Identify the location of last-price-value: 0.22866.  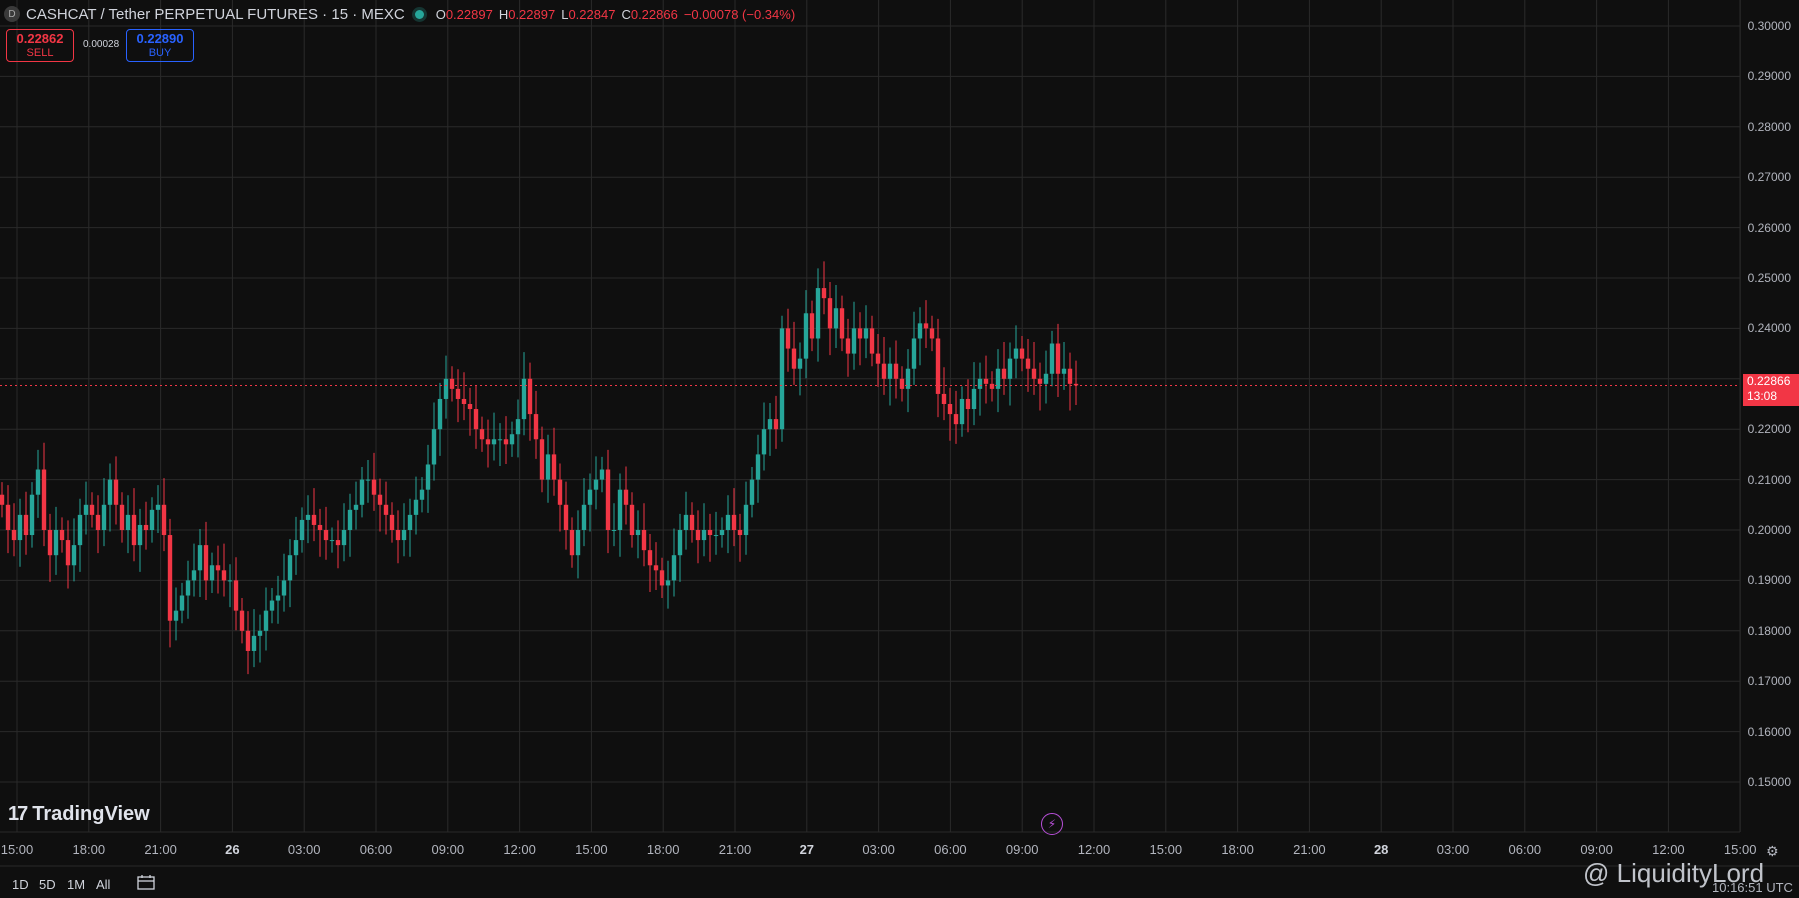
(1769, 381).